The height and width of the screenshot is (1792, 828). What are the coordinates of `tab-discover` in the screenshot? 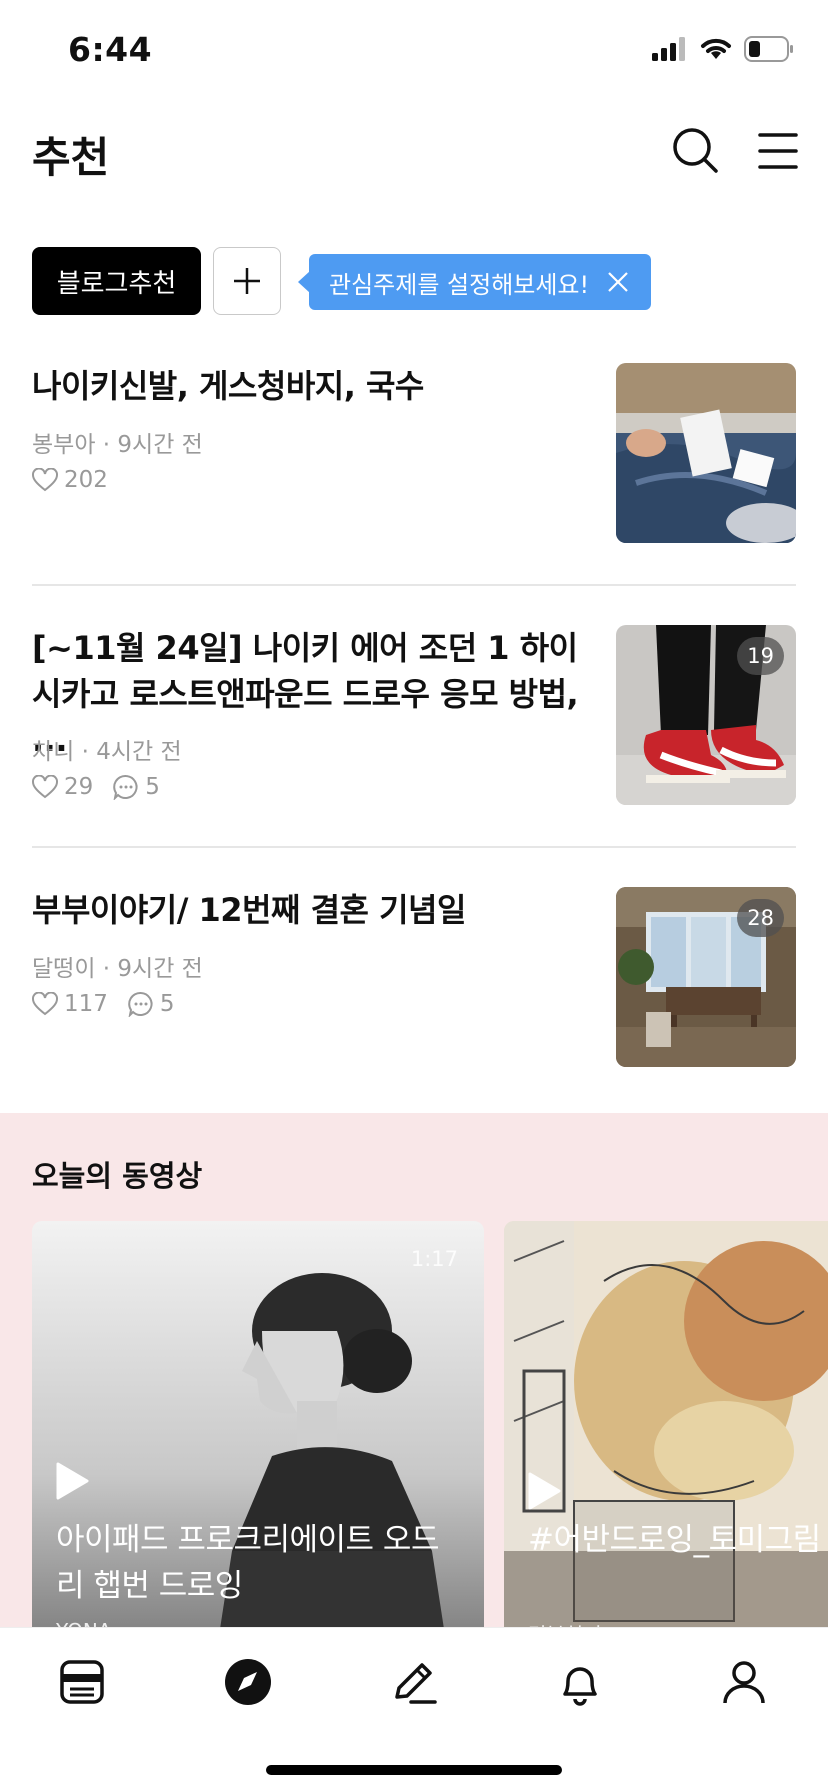 It's located at (248, 1682).